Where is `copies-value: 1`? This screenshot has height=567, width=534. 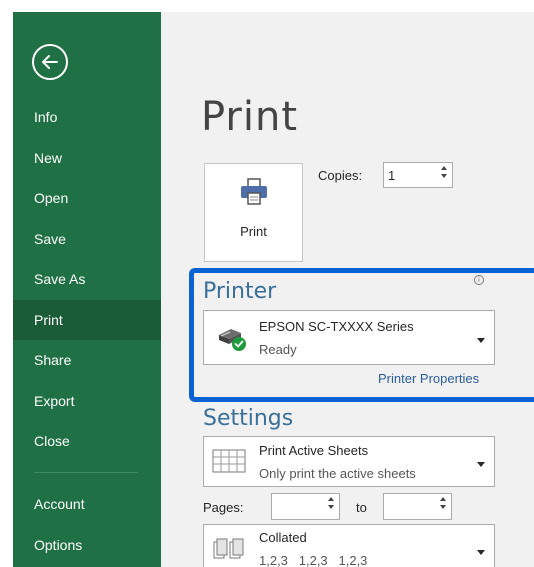 copies-value: 1 is located at coordinates (392, 175).